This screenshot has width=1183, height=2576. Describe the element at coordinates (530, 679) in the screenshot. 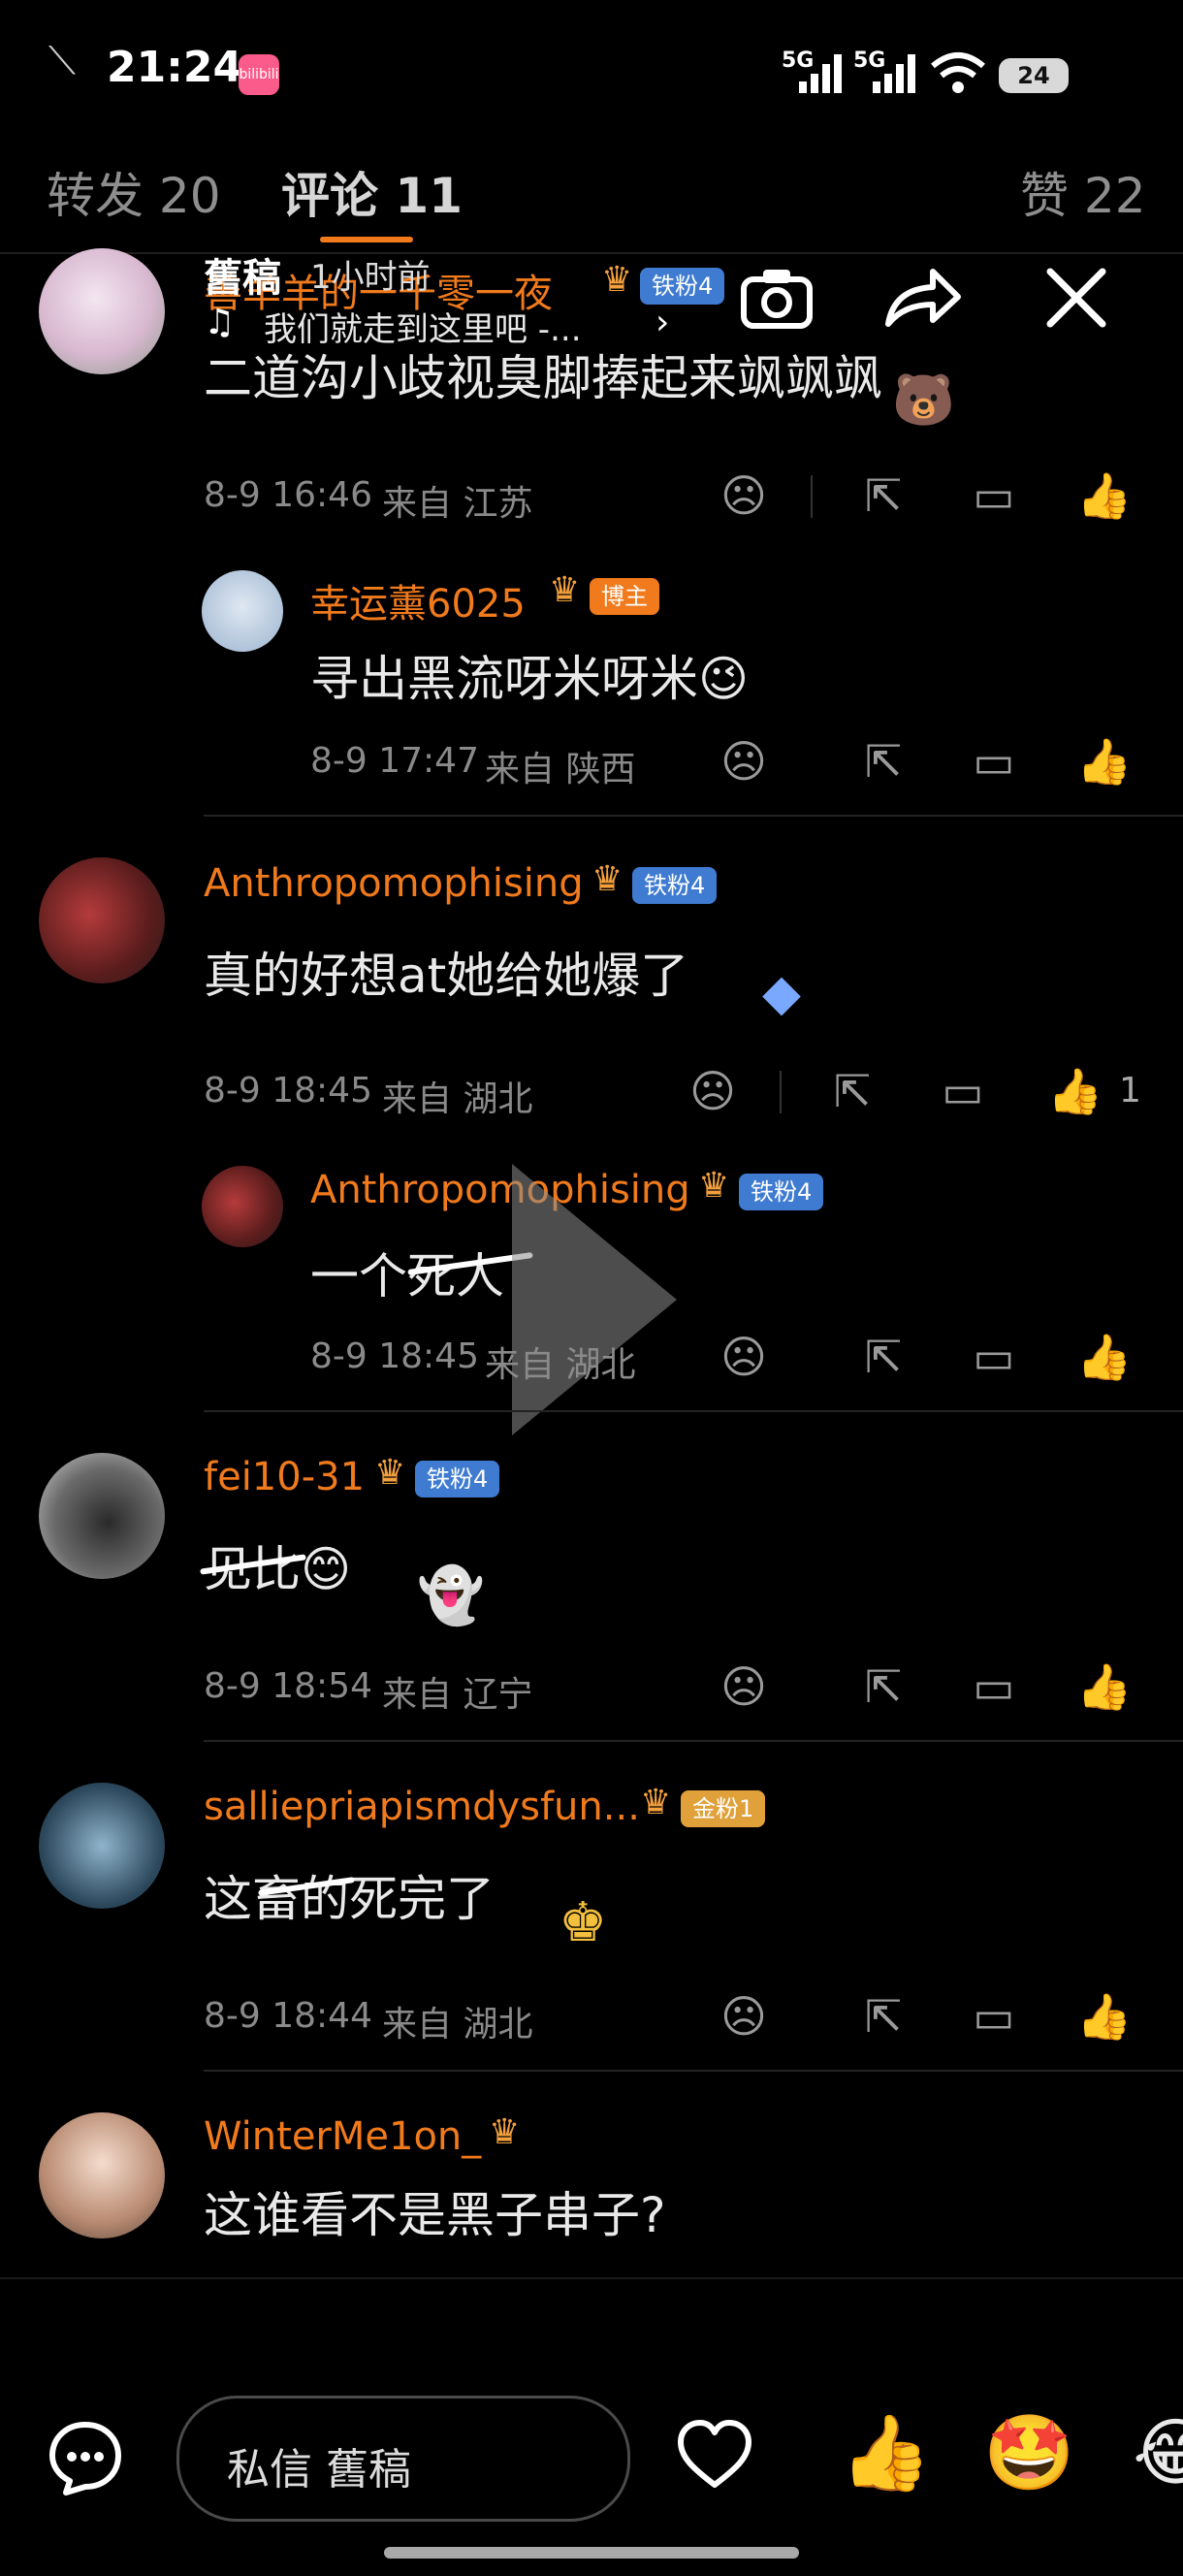

I see `reply-text: 寻出黑流呀米呀米😉` at that location.